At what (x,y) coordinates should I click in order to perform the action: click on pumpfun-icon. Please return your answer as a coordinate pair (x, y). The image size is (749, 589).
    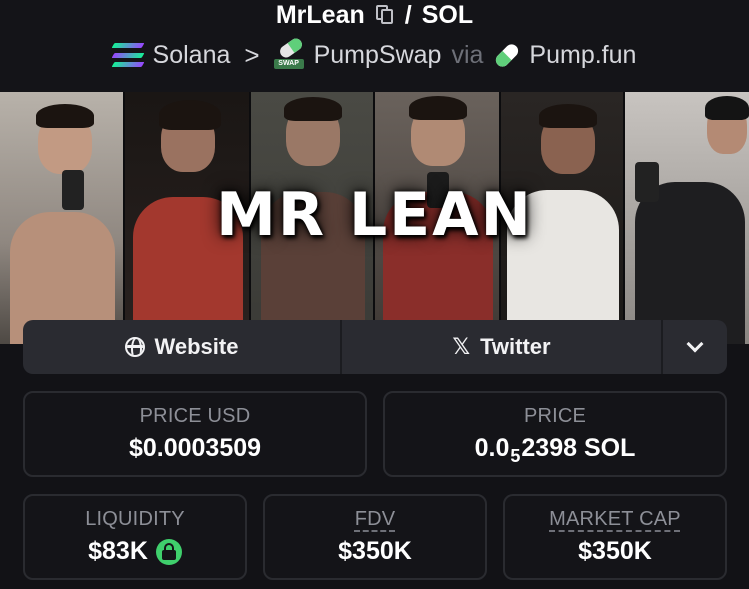
    Looking at the image, I should click on (507, 55).